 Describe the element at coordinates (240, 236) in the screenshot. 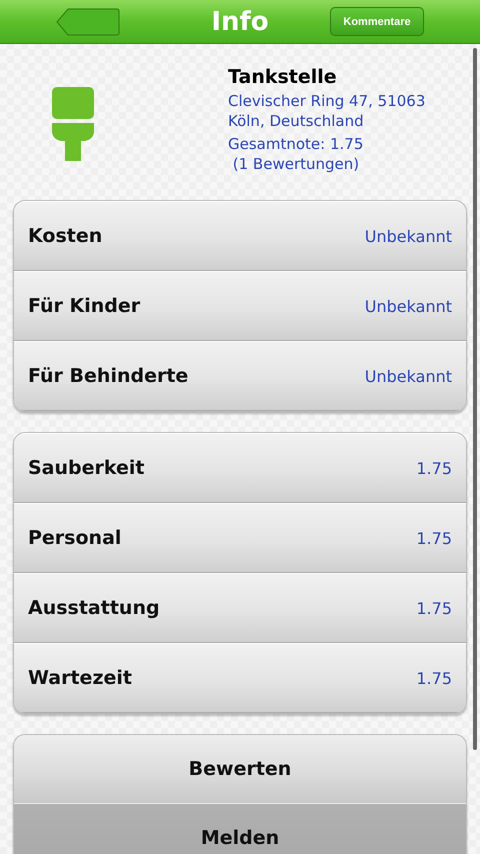

I see `info-row: Kosten Unbekannt` at that location.